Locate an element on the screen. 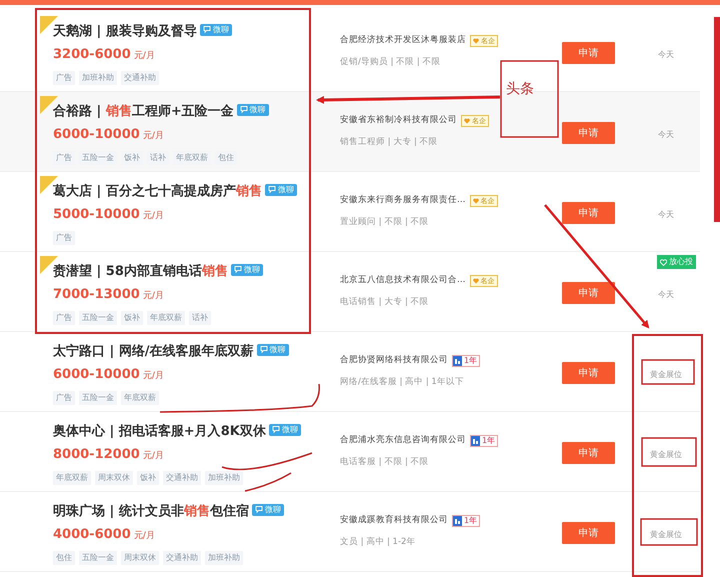  salary: 8000-12000 is located at coordinates (96, 454).